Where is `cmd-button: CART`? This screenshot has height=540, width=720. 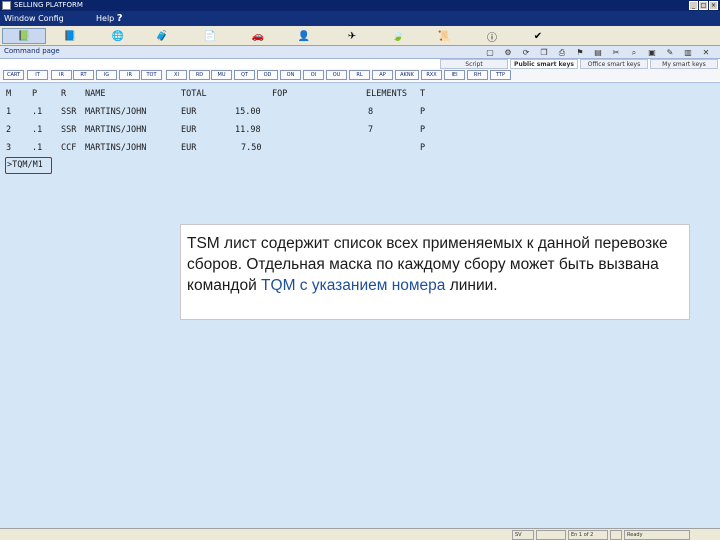
cmd-button: CART is located at coordinates (13, 75).